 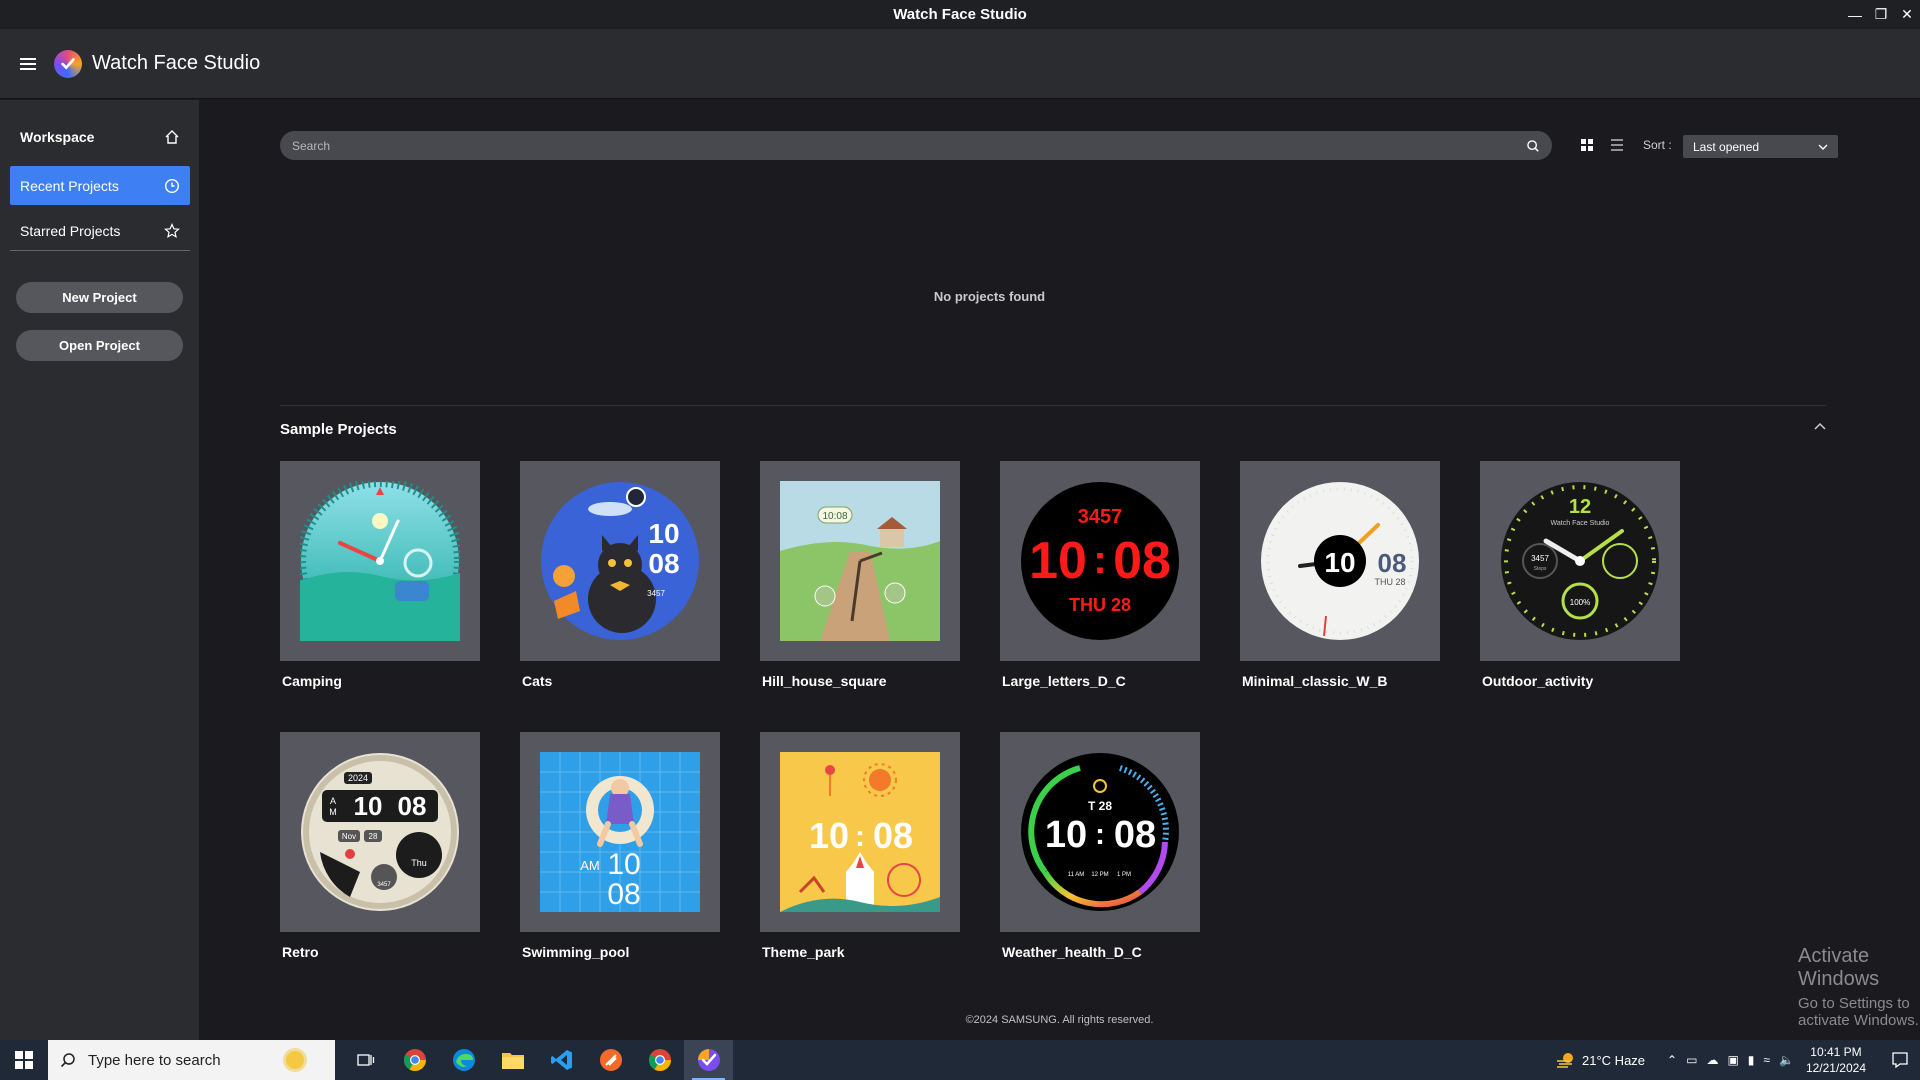 I want to click on large-date: THU 28, so click(x=1100, y=605).